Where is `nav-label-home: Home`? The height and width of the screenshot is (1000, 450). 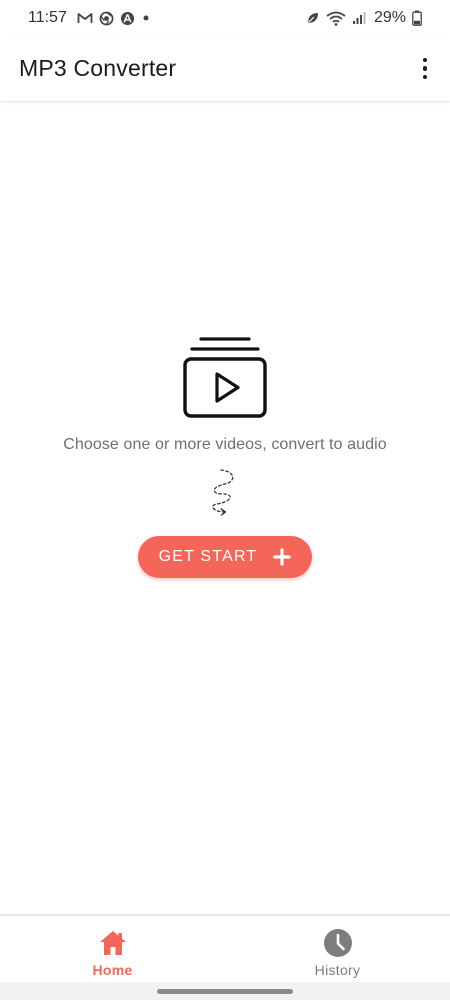
nav-label-home: Home is located at coordinates (112, 970).